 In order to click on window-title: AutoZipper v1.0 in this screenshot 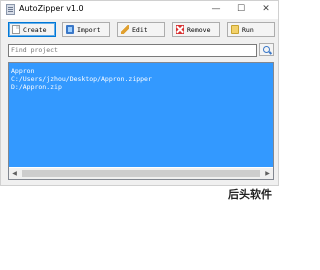, I will do `click(51, 8)`.